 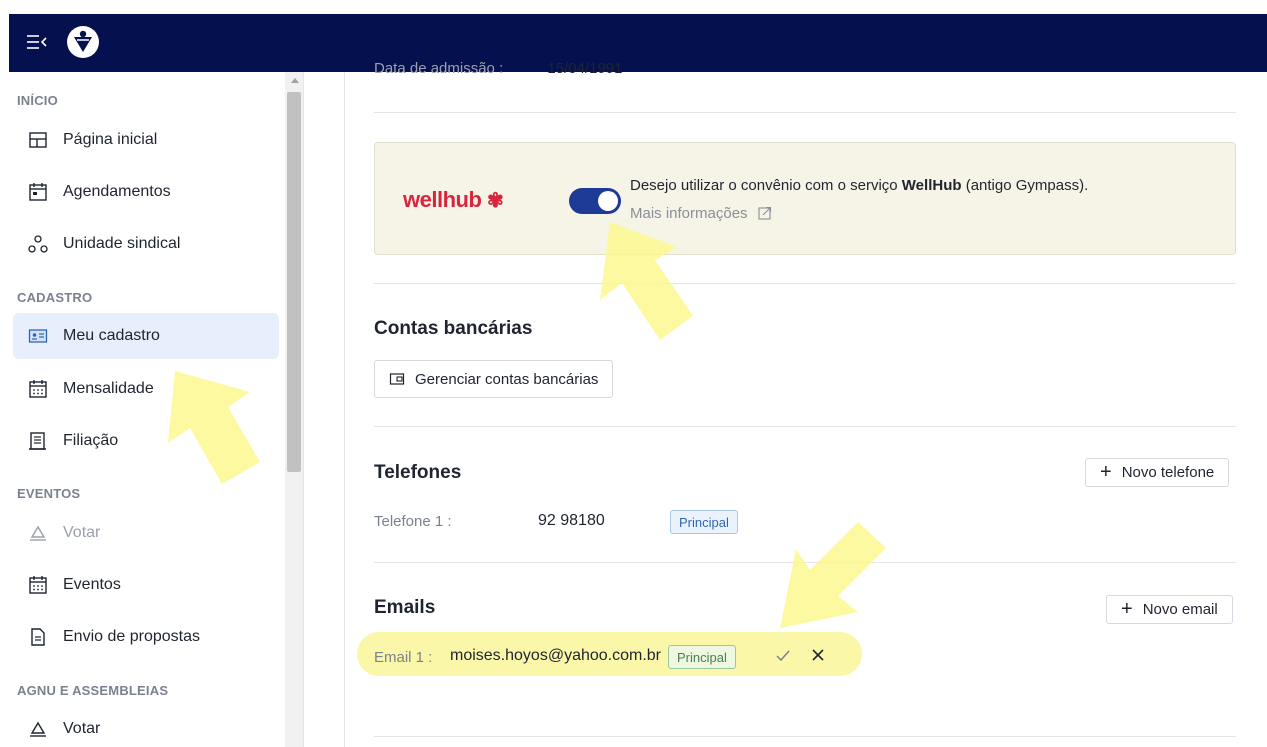 I want to click on arrow-meu-cadastro, so click(x=214, y=427).